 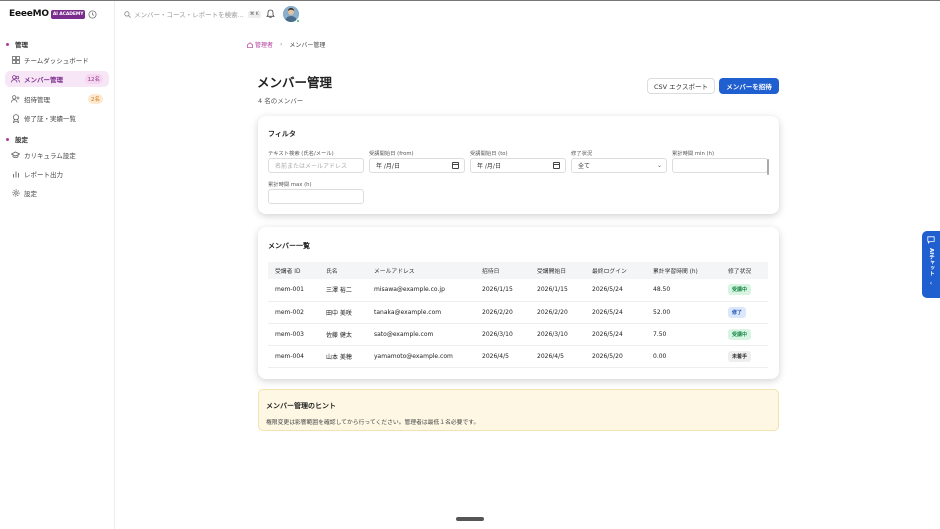 What do you see at coordinates (343, 270) in the screenshot?
I see `column-header: 氏名` at bounding box center [343, 270].